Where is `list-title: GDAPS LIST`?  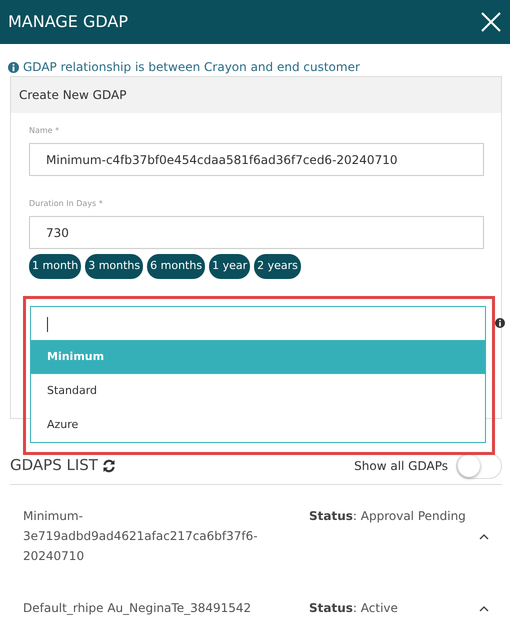
list-title: GDAPS LIST is located at coordinates (54, 465).